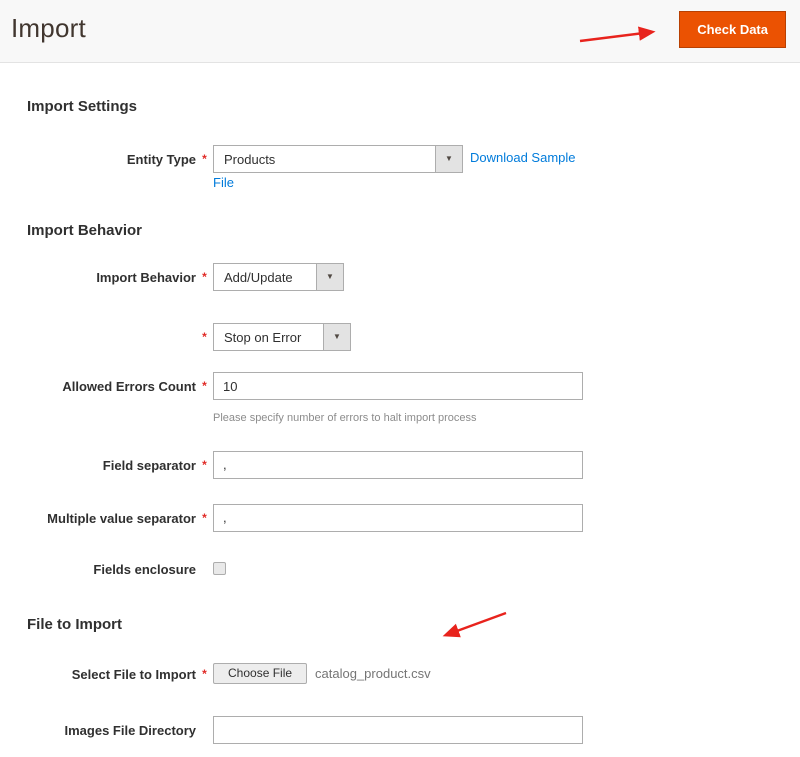 The image size is (800, 757). Describe the element at coordinates (98, 326) in the screenshot. I see `on-error-label` at that location.